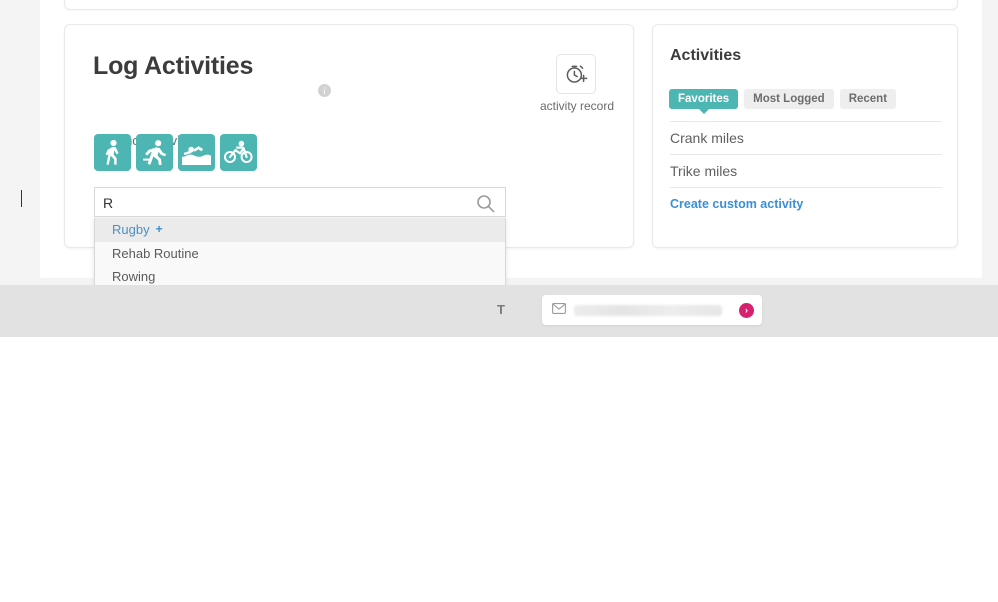 Image resolution: width=998 pixels, height=602 pixels. What do you see at coordinates (324, 90) in the screenshot?
I see `info-icon: i` at bounding box center [324, 90].